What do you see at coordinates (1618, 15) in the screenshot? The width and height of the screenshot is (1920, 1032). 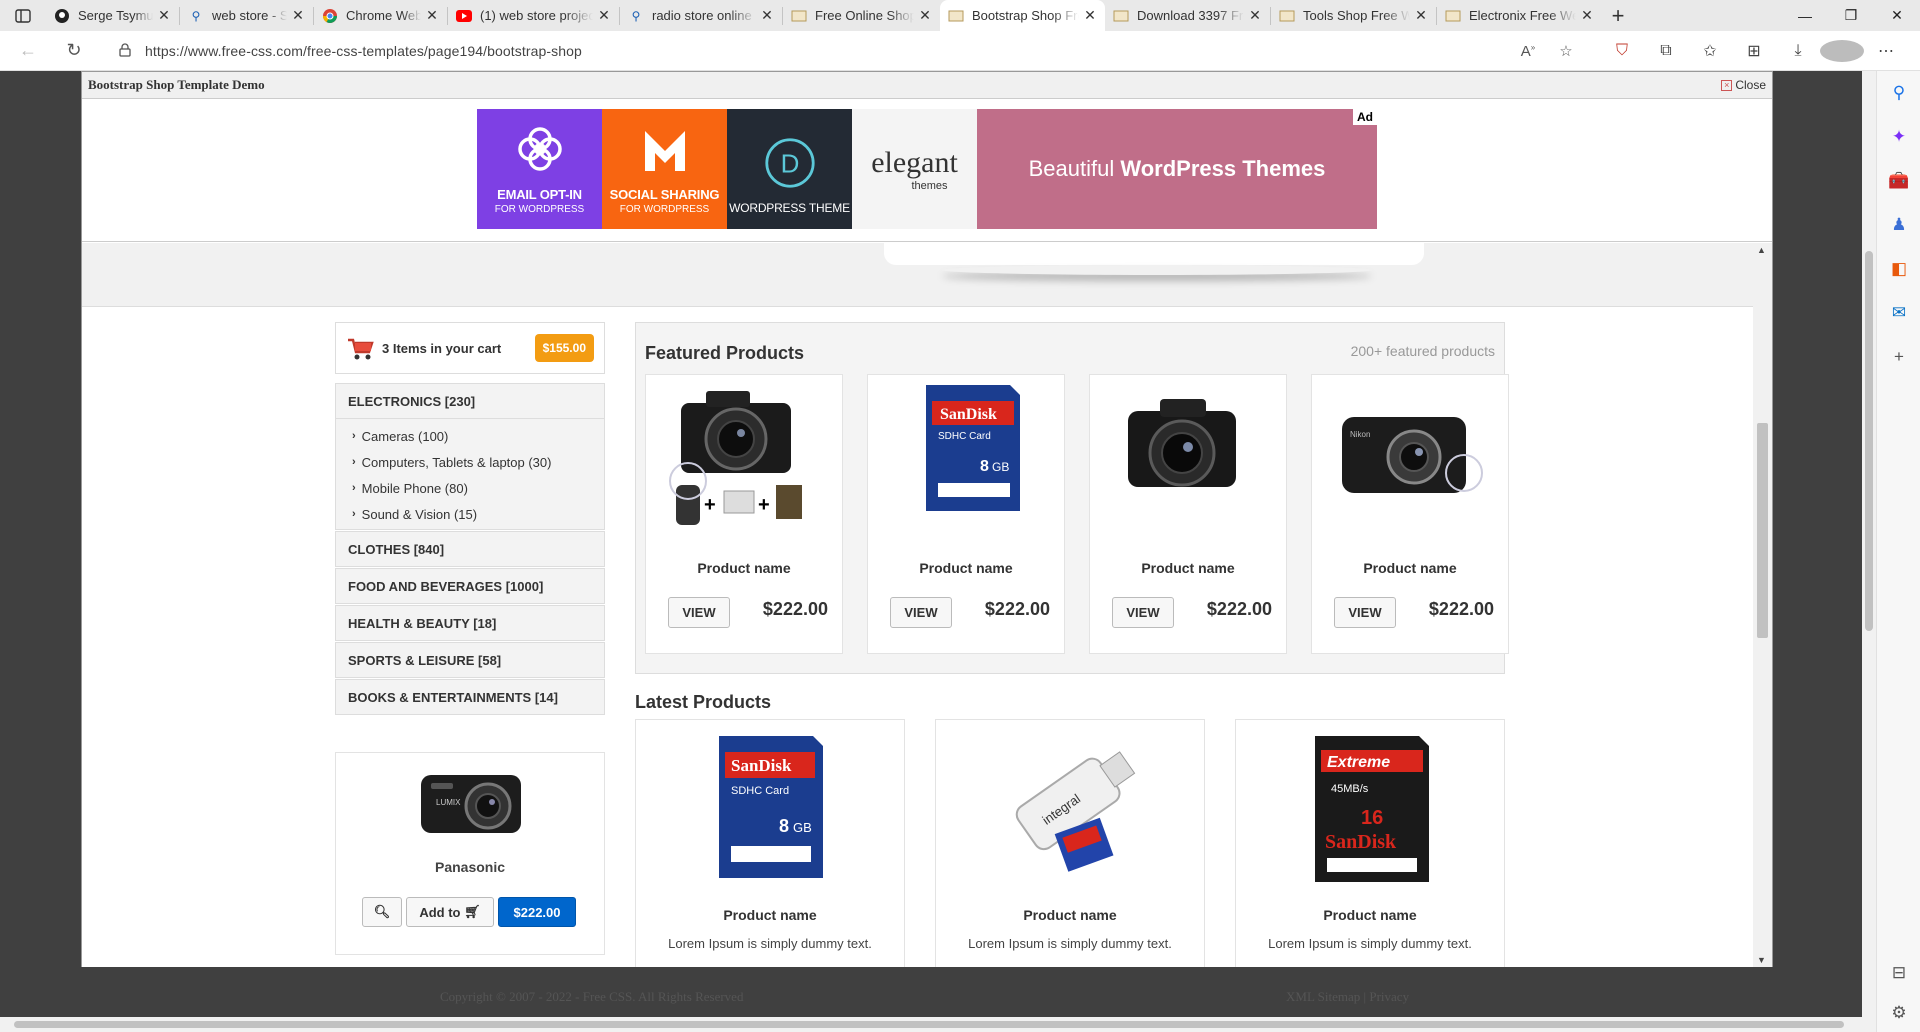 I see `new-tab-icon: +` at bounding box center [1618, 15].